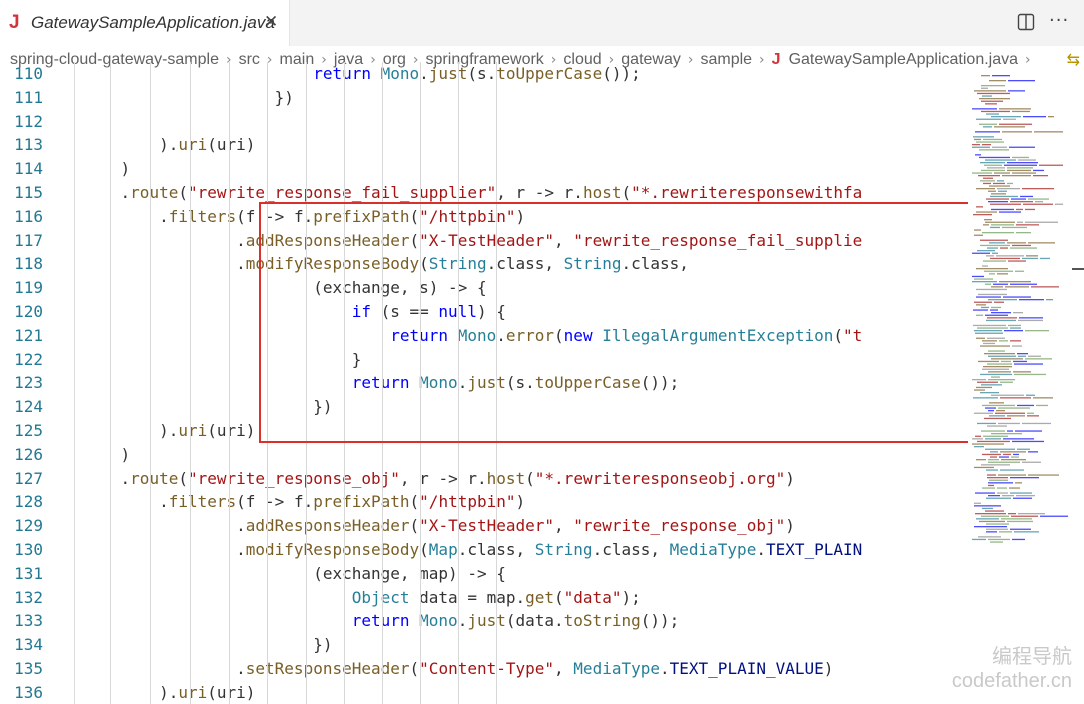  I want to click on code-line: 111 }), so click(484, 98).